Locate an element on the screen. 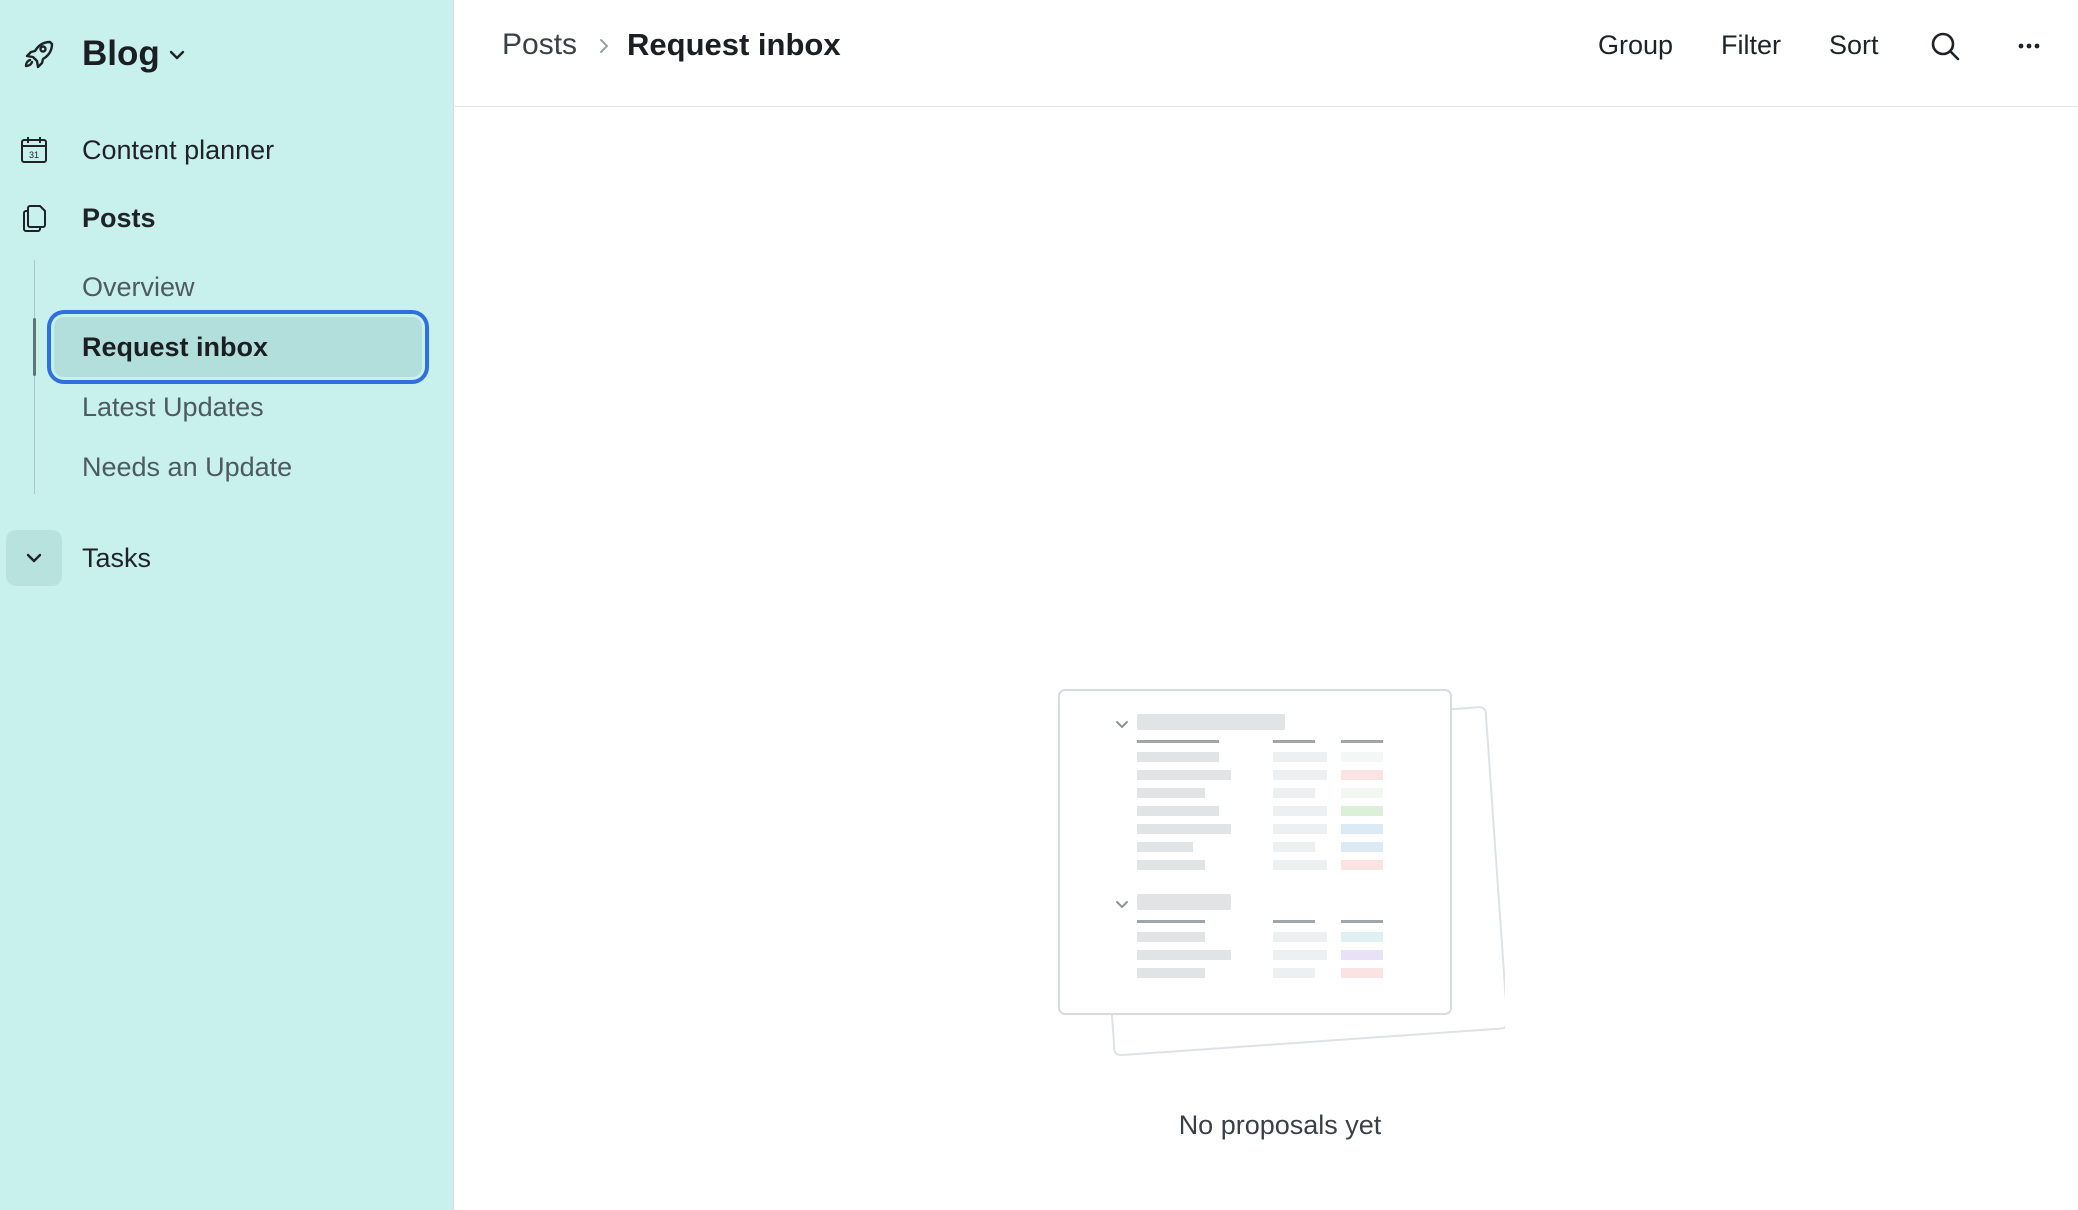 This screenshot has height=1210, width=2078. group-button: Group is located at coordinates (1635, 45).